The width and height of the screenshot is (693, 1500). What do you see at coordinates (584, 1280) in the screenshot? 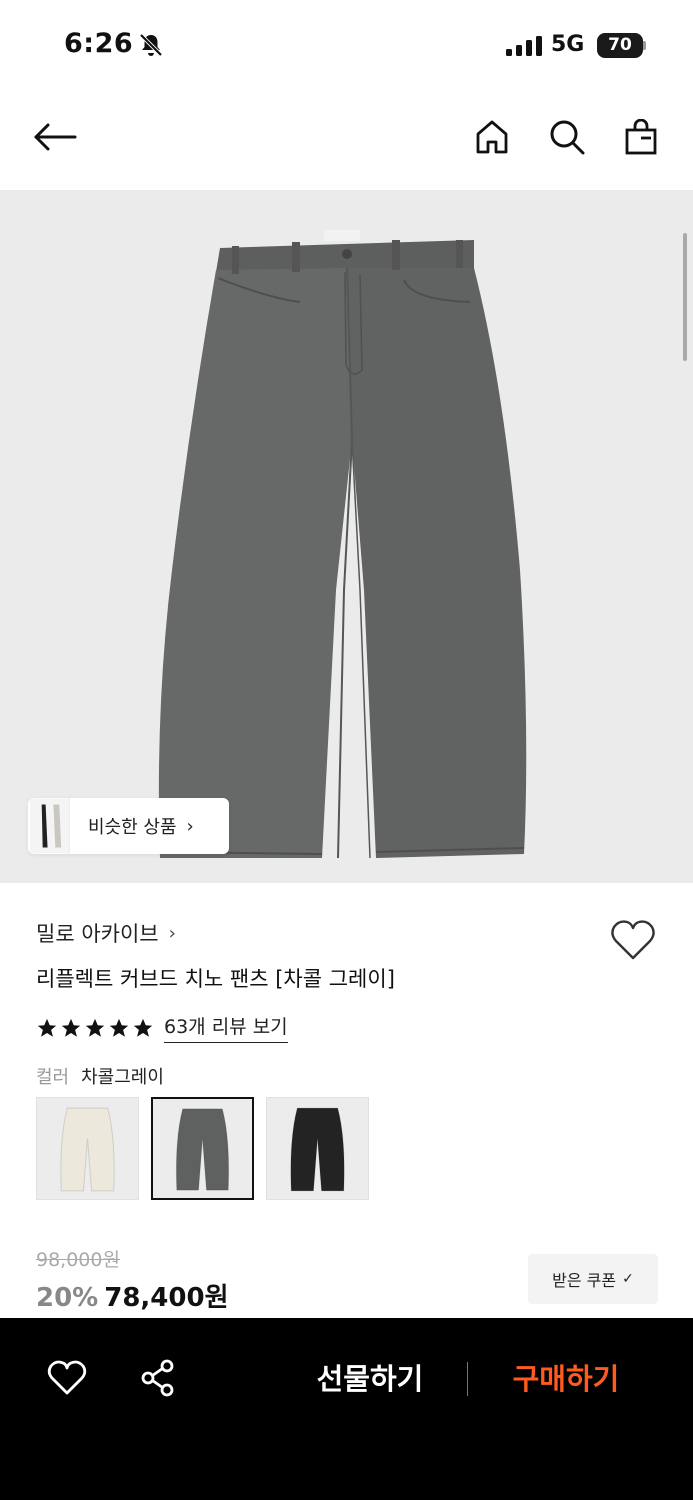
I see `coupon-label: 받은 쿠폰` at bounding box center [584, 1280].